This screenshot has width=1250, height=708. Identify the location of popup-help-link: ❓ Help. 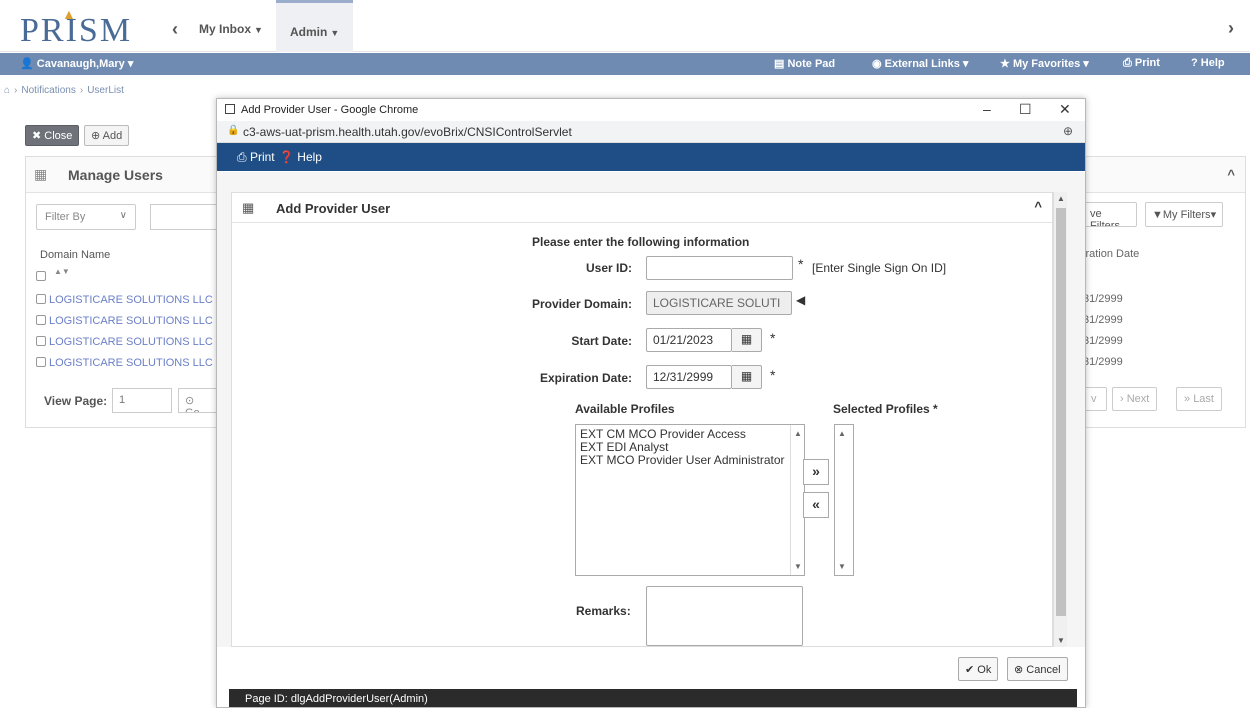
(300, 157).